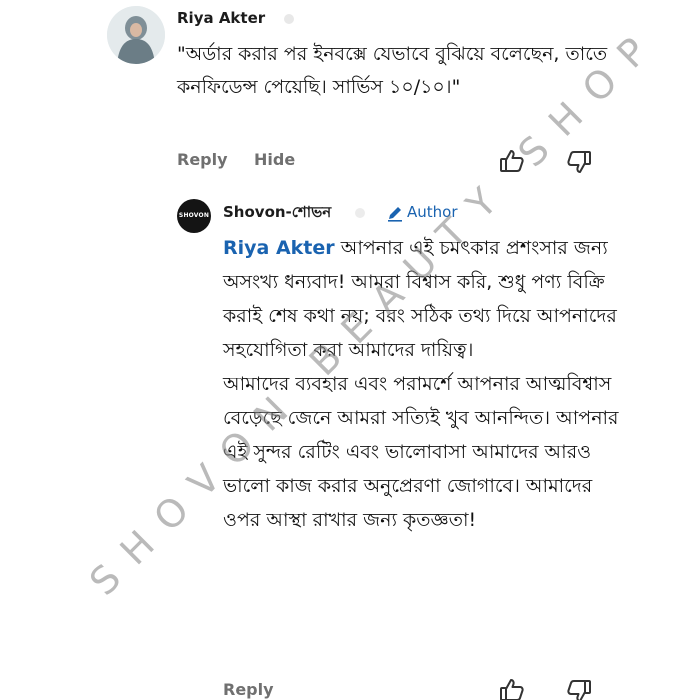 This screenshot has width=700, height=700. I want to click on mention-link: Riya Akter, so click(279, 248).